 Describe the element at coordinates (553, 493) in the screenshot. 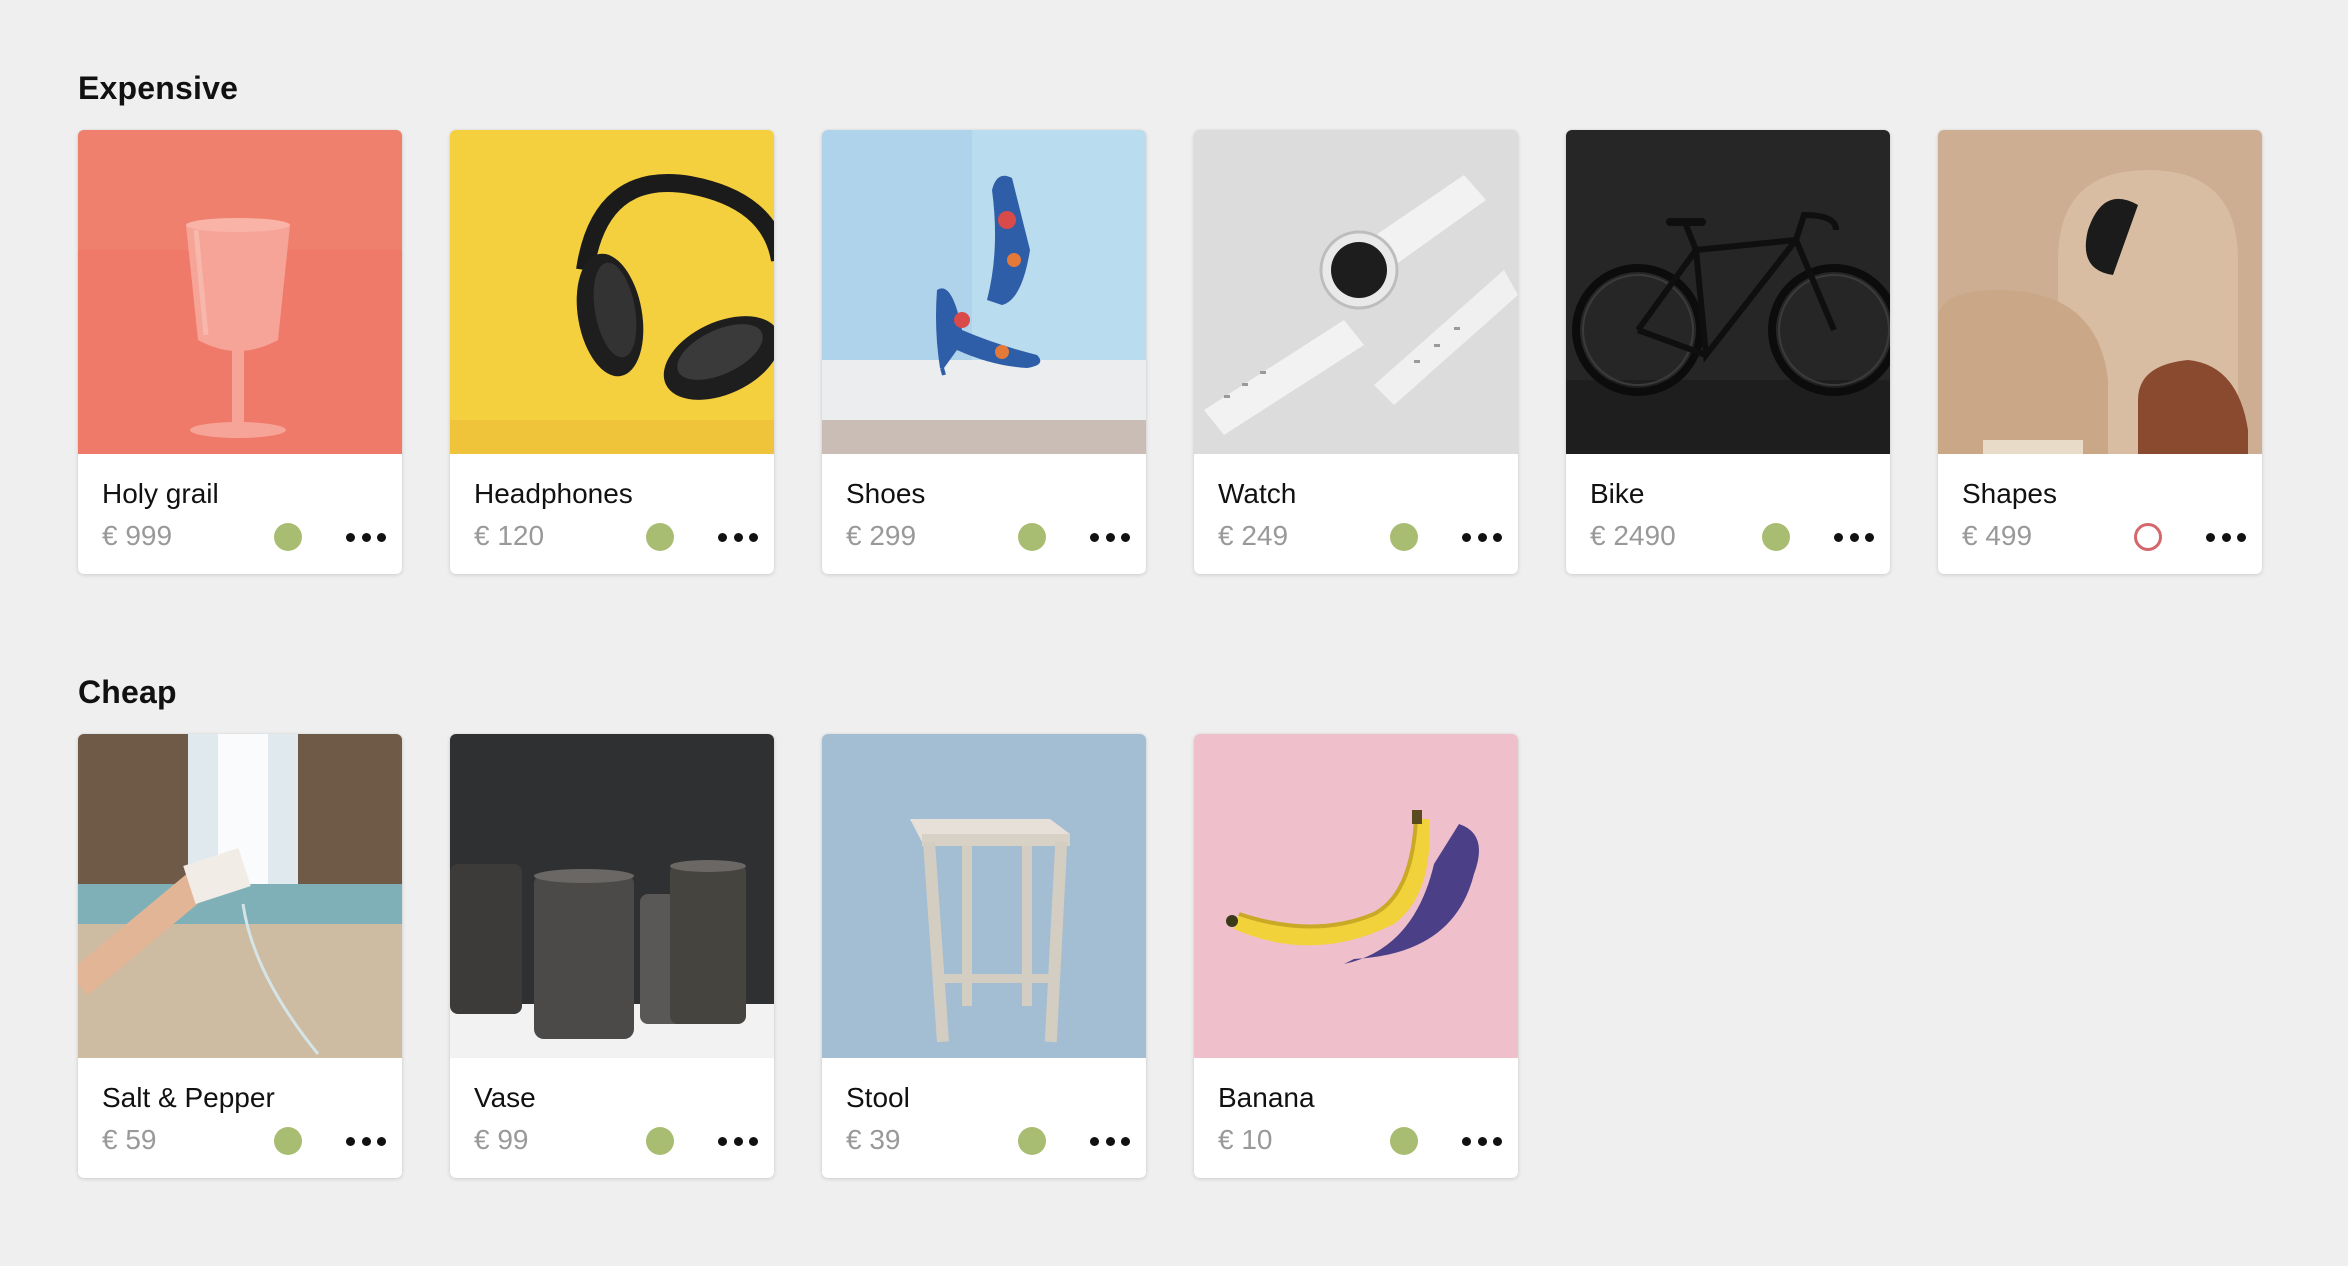

I see `product-name: Headphones` at that location.